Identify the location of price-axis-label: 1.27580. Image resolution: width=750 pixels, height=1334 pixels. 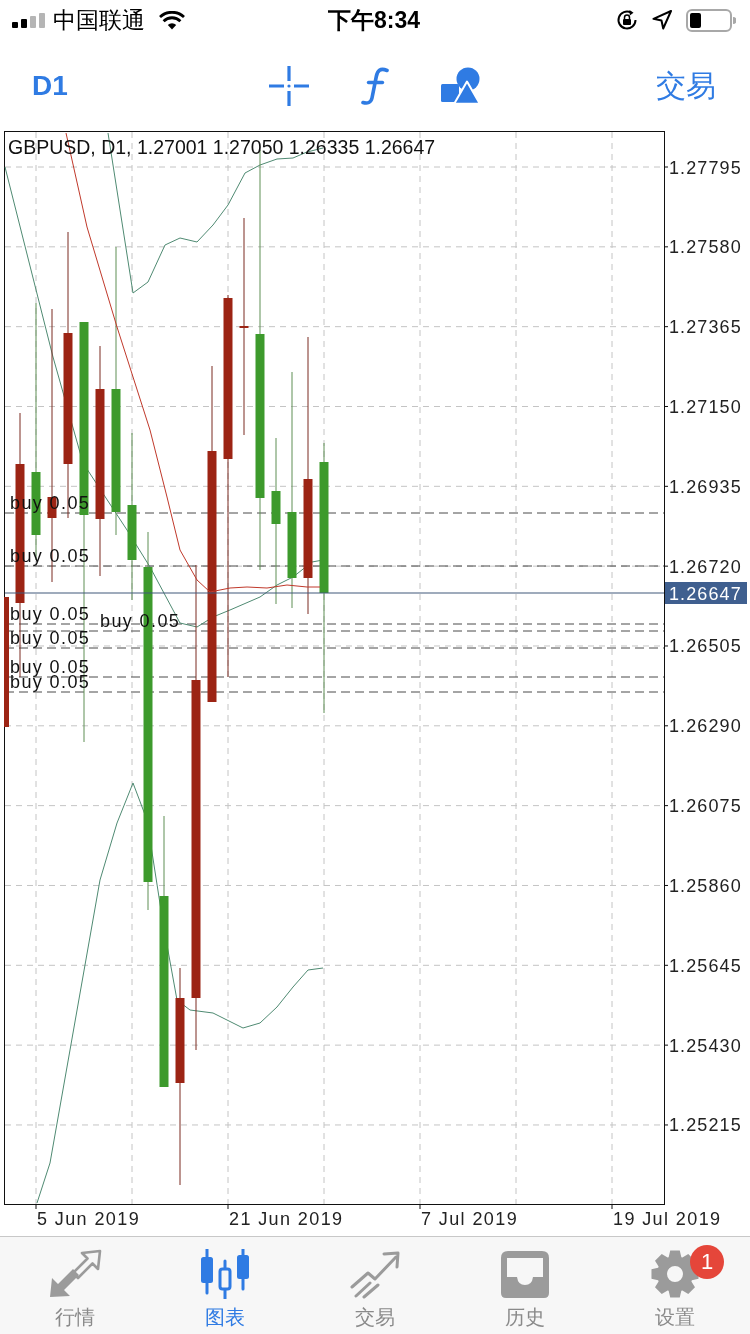
(705, 247).